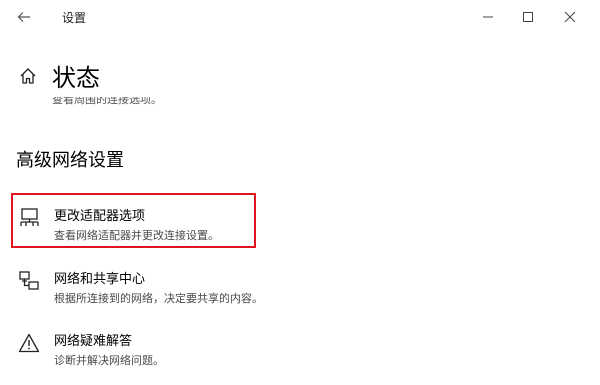 Image resolution: width=600 pixels, height=385 pixels. What do you see at coordinates (109, 360) in the screenshot?
I see `item-description: 诊断并解决网络问题。` at bounding box center [109, 360].